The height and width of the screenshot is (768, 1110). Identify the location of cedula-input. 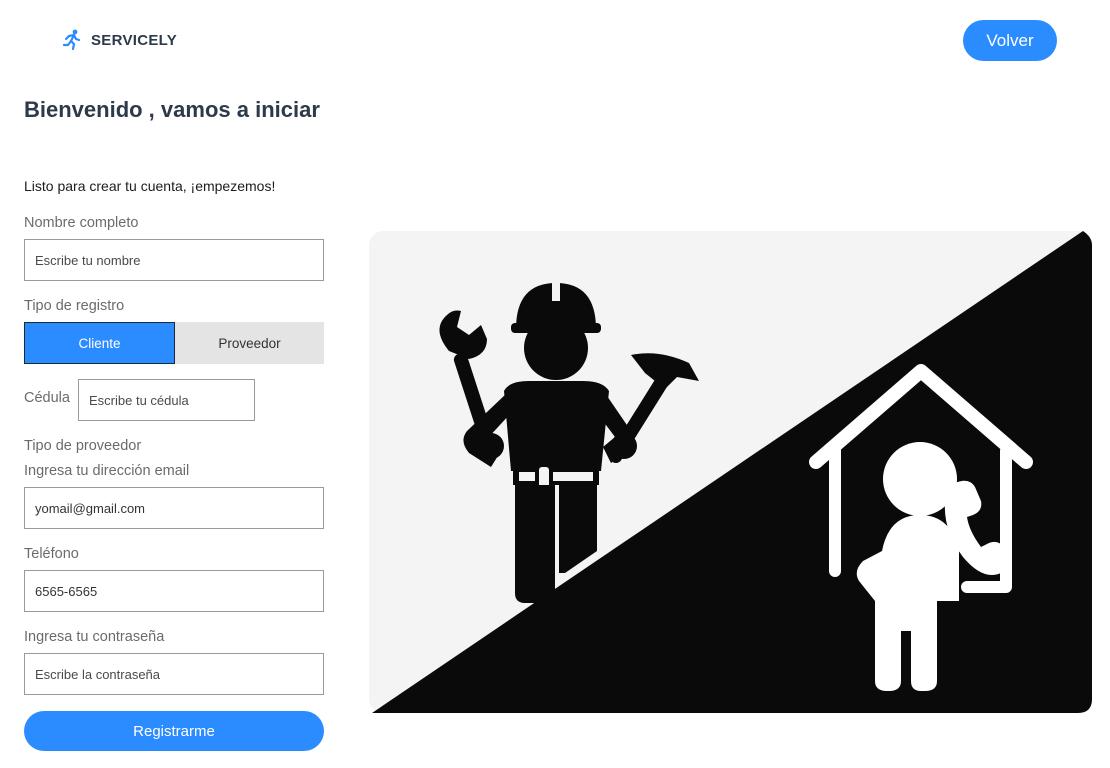
(166, 400).